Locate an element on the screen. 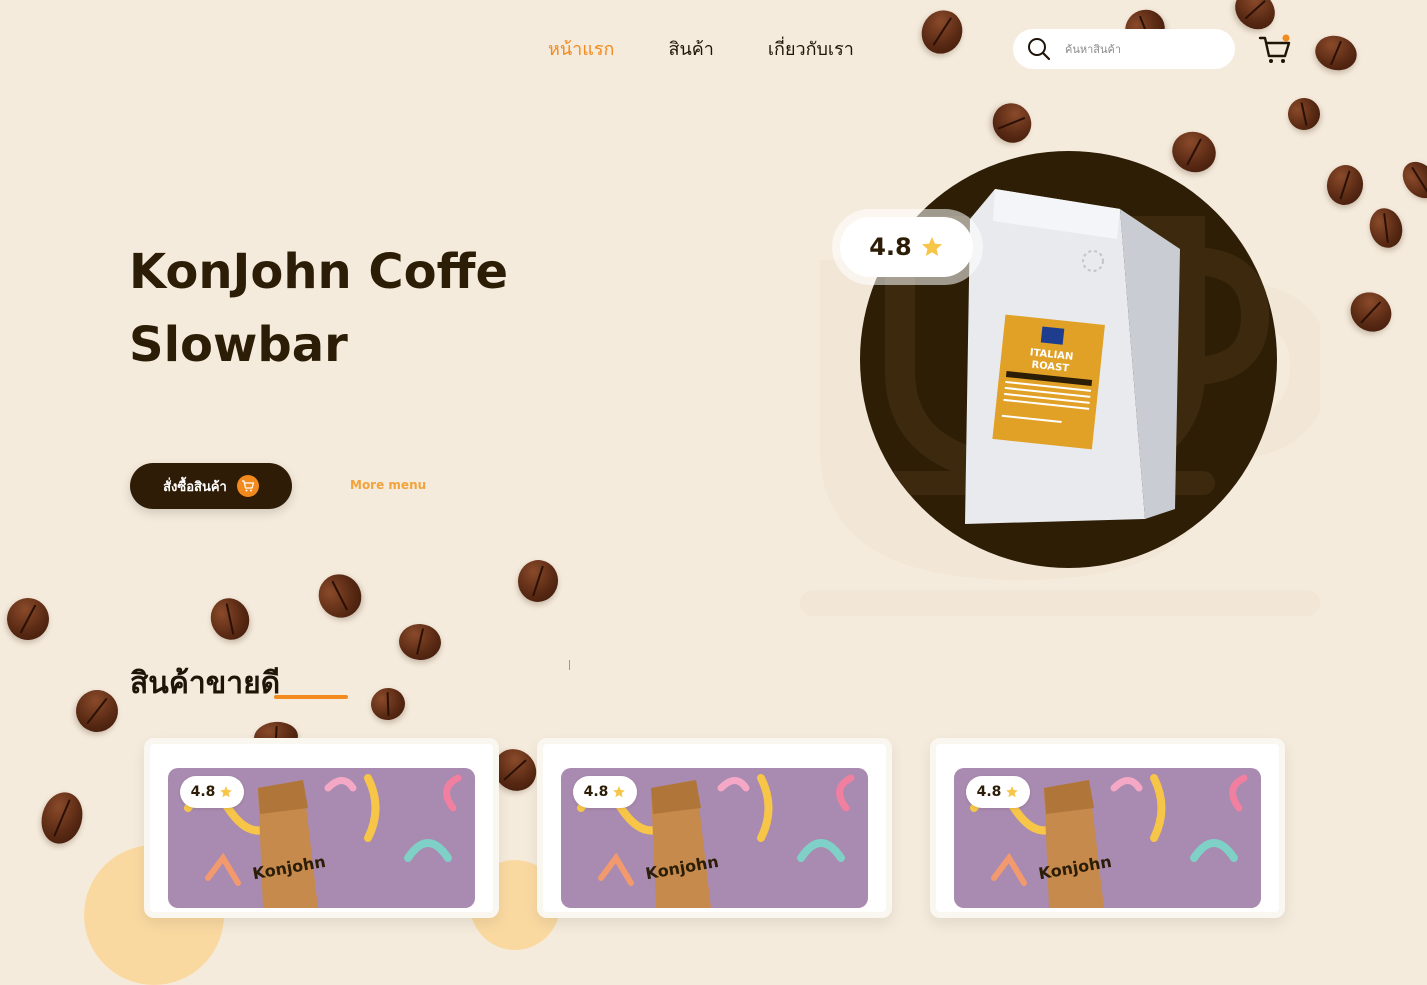  coffee-bag-image: ITALIAN ROAST is located at coordinates (1072, 356).